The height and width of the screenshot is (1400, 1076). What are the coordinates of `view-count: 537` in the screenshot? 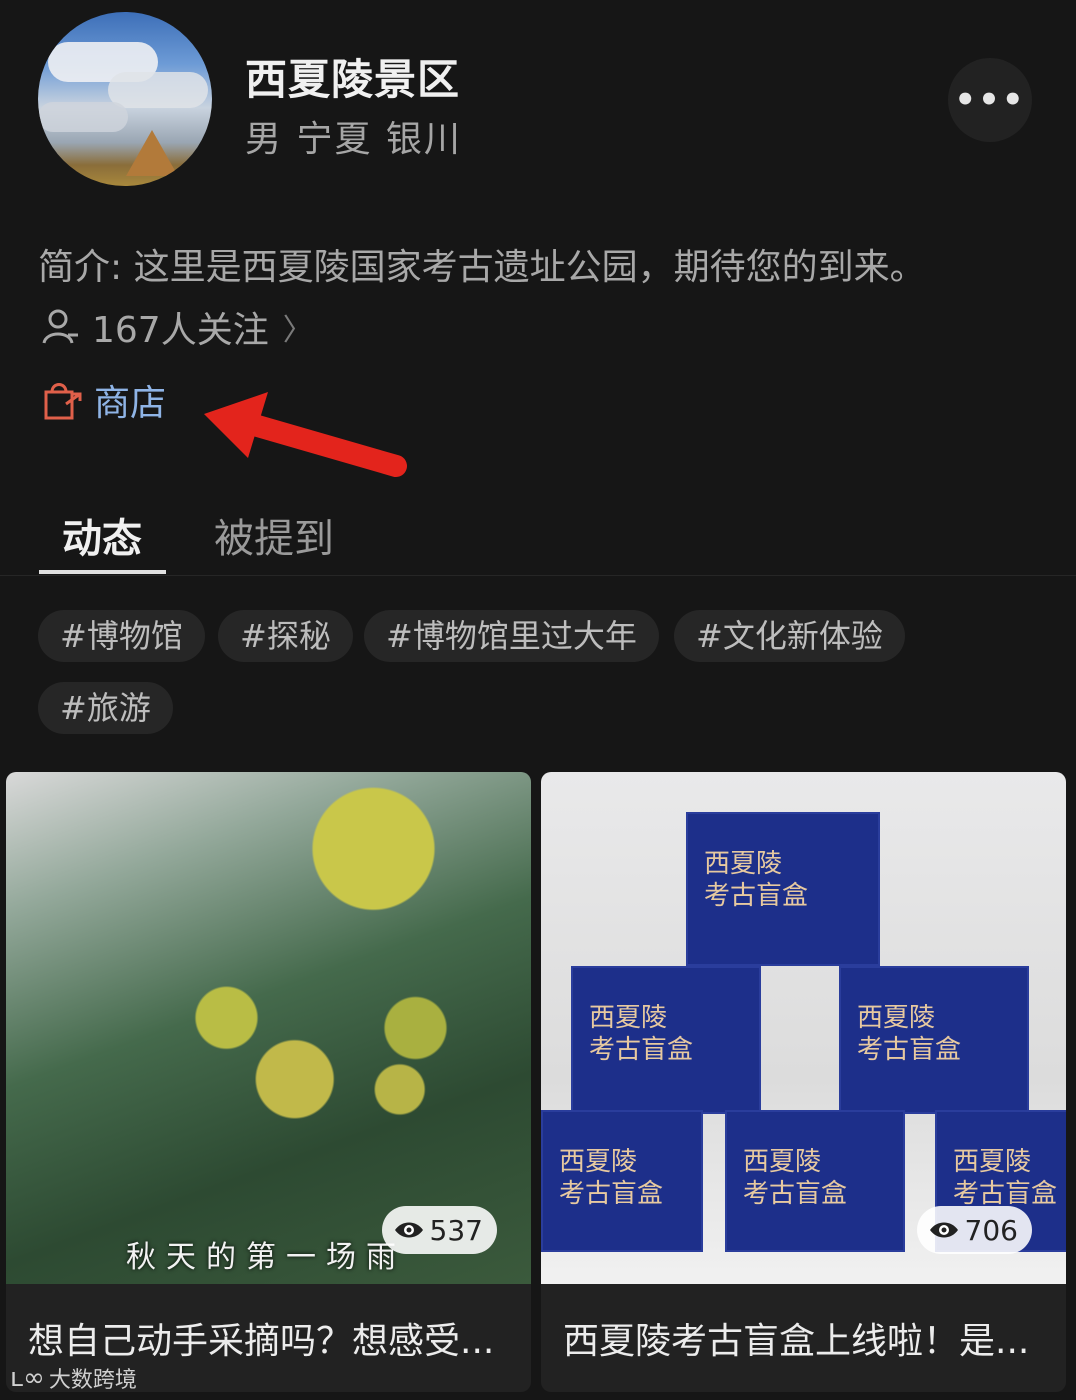 It's located at (456, 1230).